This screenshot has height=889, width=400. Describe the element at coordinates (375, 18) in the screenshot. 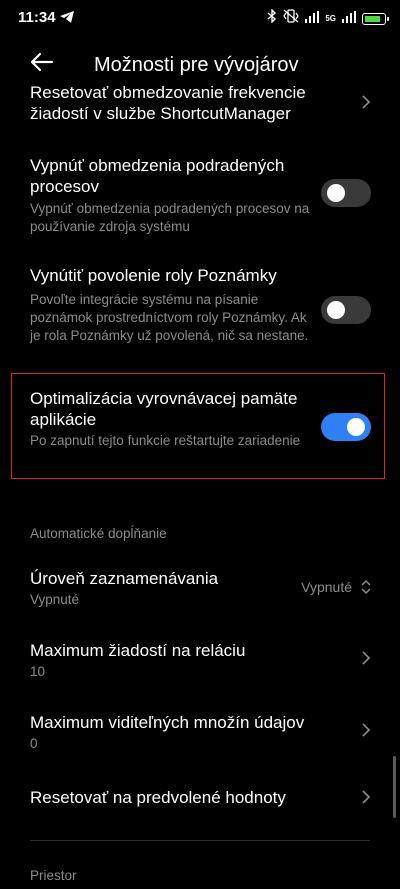

I see `battery-icon` at that location.